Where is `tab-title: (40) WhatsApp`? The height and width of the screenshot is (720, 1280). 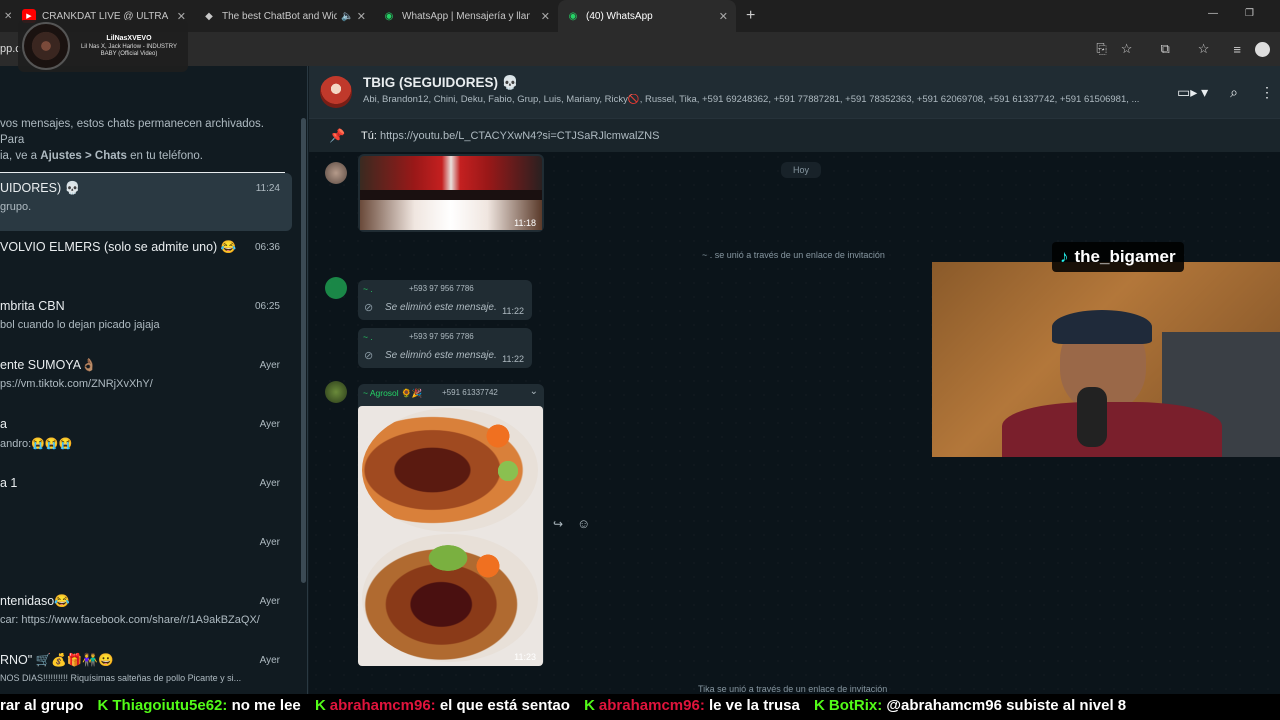
tab-title: (40) WhatsApp is located at coordinates (619, 16).